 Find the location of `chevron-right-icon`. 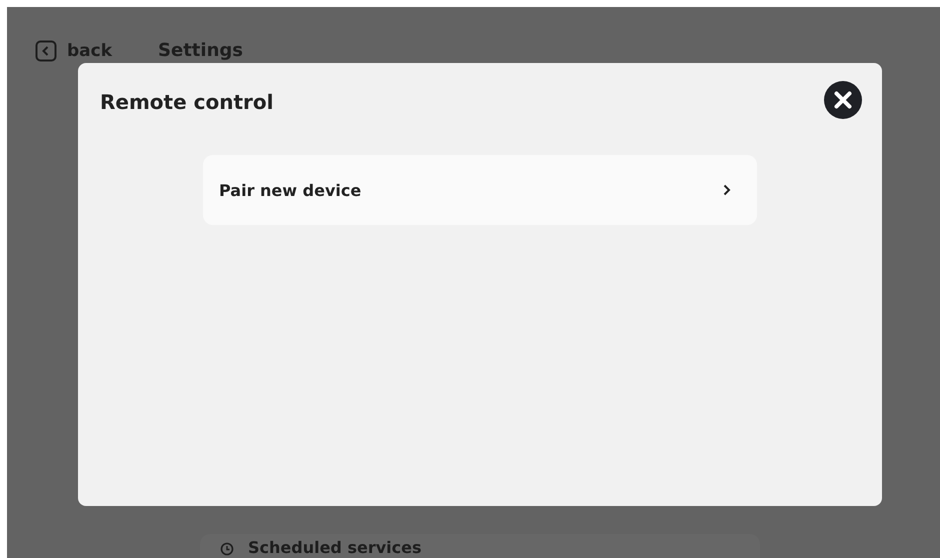

chevron-right-icon is located at coordinates (727, 190).